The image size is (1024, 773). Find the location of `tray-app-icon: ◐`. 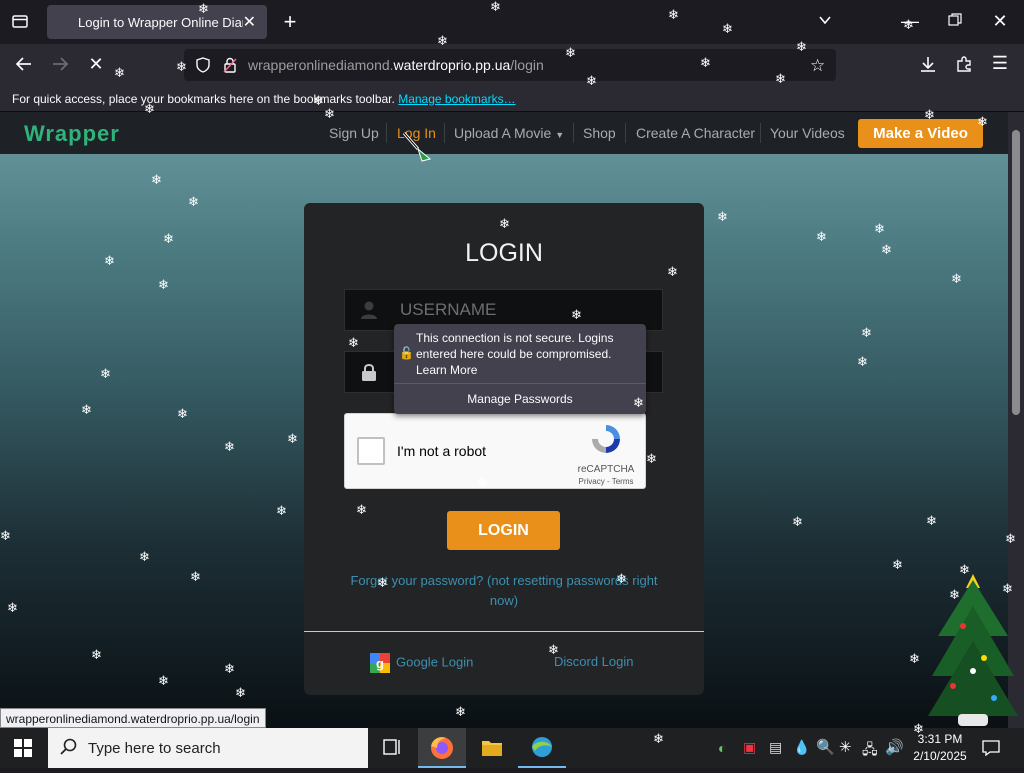

tray-app-icon: ◐ is located at coordinates (722, 748).